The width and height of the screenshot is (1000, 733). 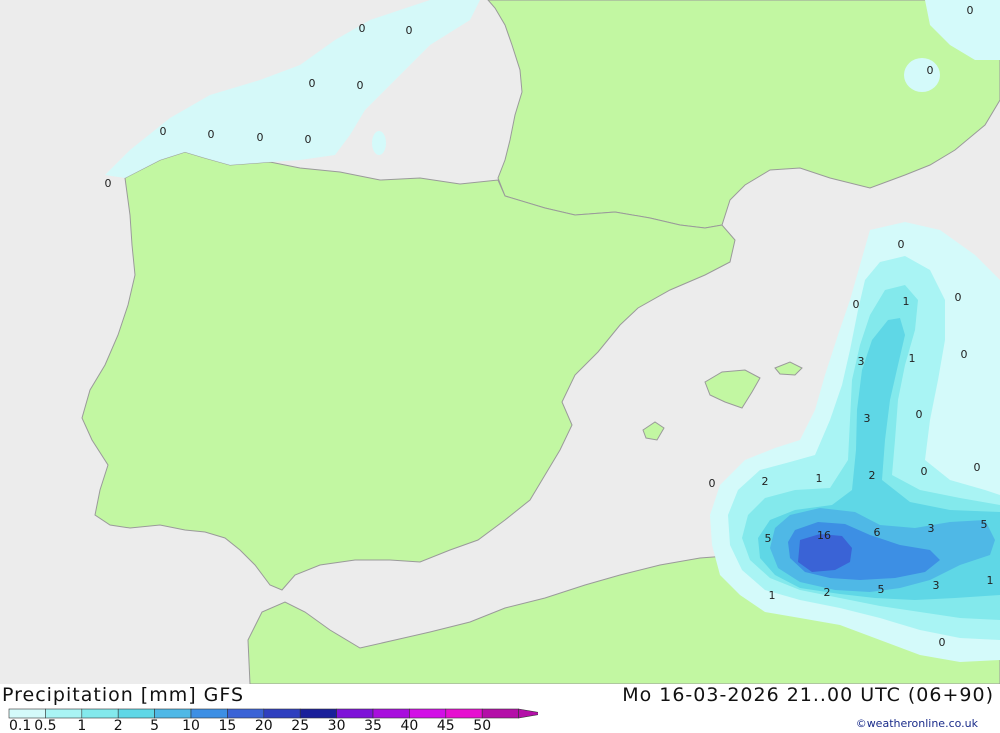 What do you see at coordinates (877, 532) in the screenshot?
I see `value-label: 6` at bounding box center [877, 532].